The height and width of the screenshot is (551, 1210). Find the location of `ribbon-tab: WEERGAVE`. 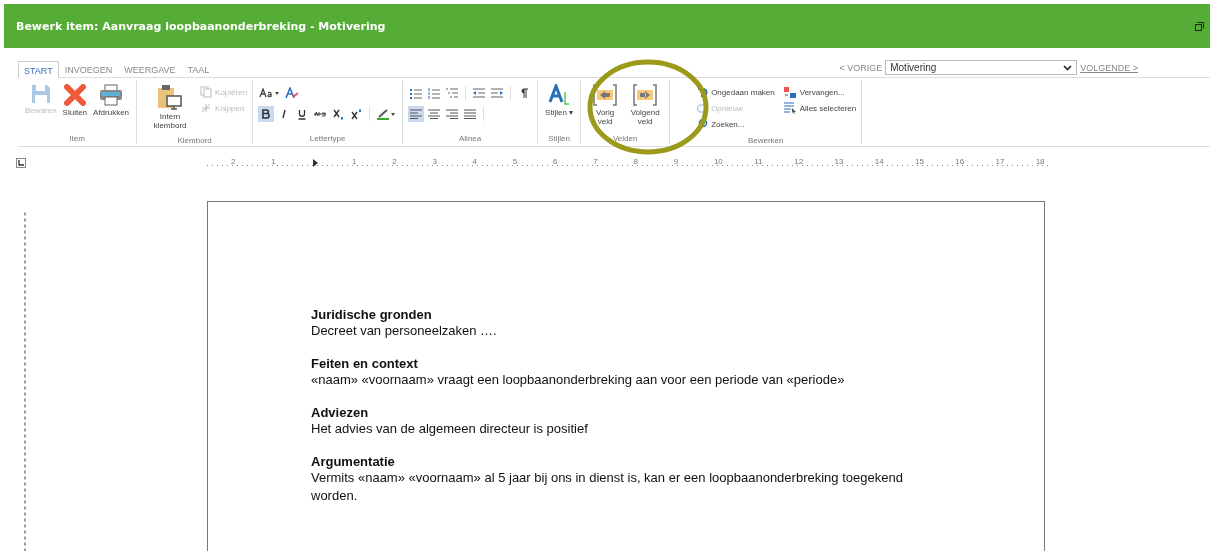

ribbon-tab: WEERGAVE is located at coordinates (150, 69).